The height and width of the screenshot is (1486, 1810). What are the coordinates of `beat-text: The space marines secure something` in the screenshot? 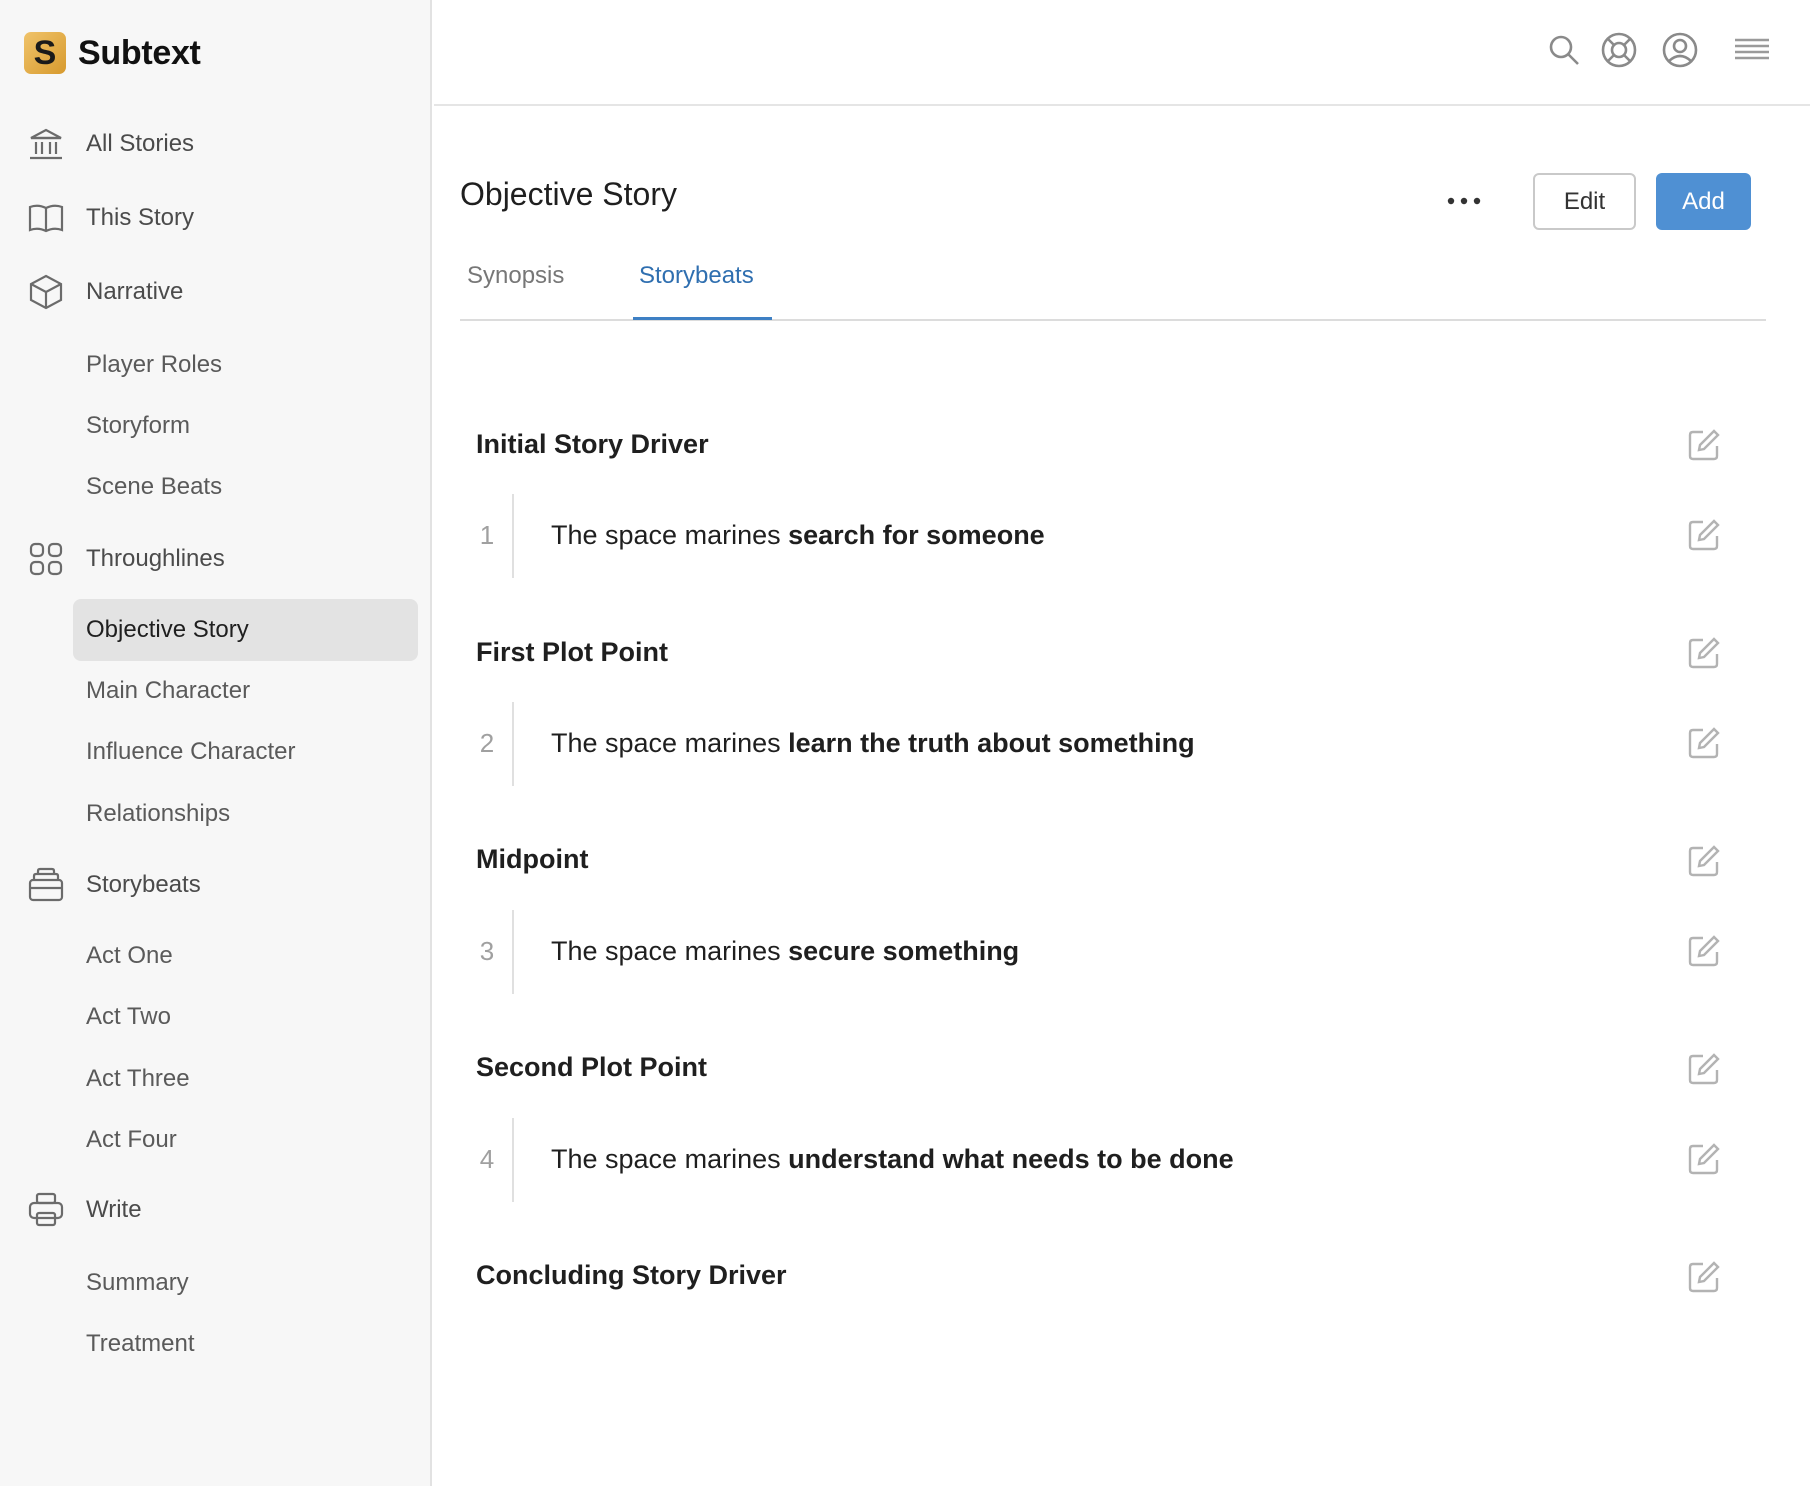 It's located at (785, 951).